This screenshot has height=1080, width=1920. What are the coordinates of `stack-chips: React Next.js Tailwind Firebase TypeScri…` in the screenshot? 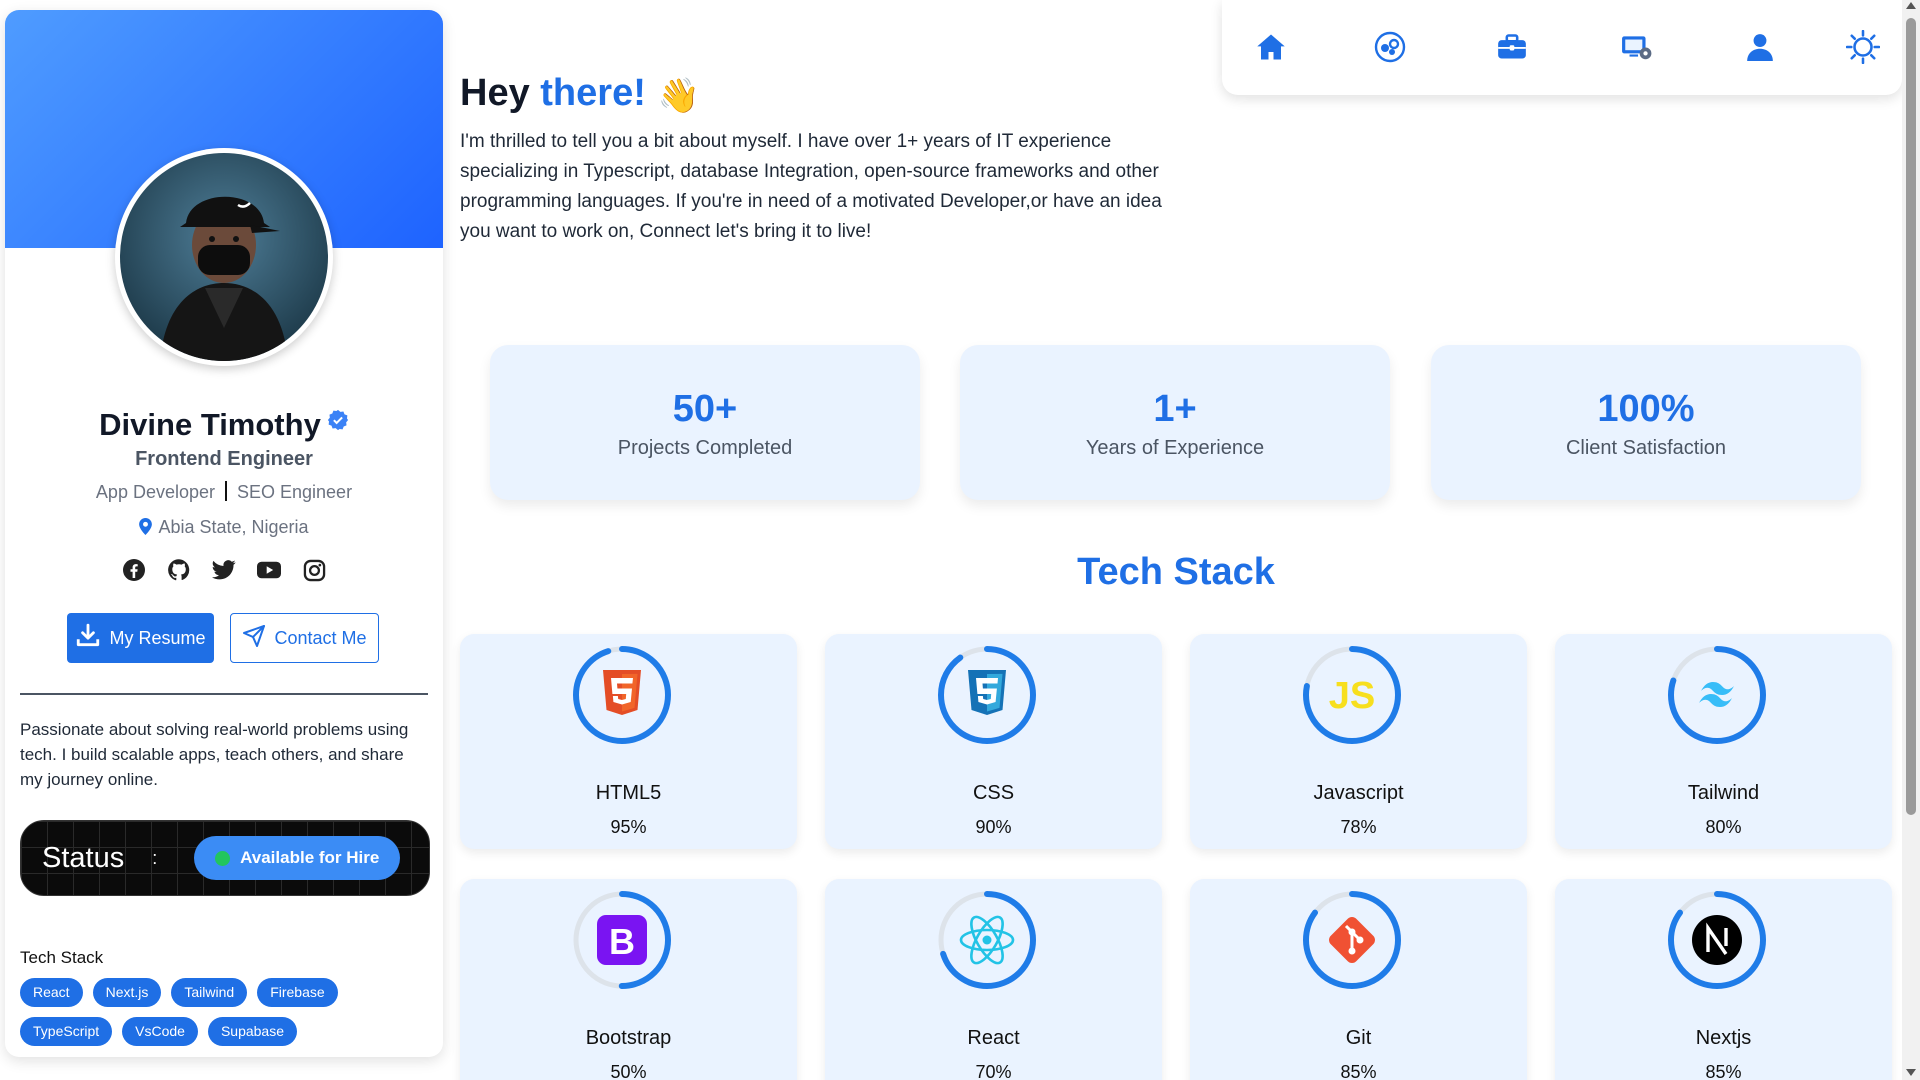 It's located at (225, 1012).